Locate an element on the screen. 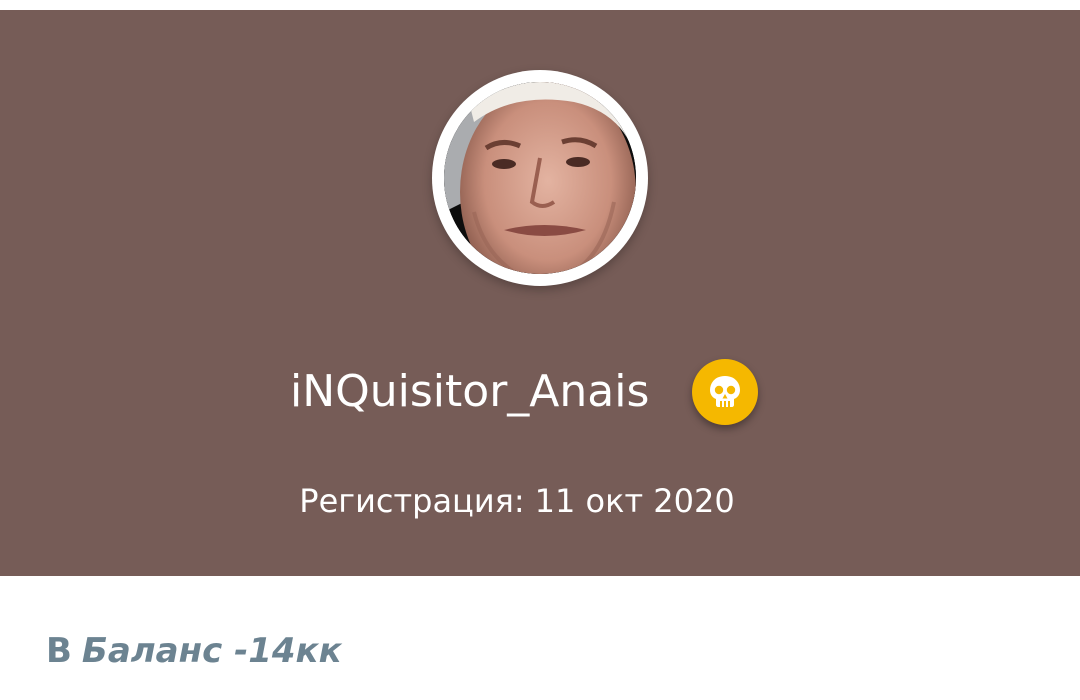  username: iNQuisitor_Anais is located at coordinates (470, 391).